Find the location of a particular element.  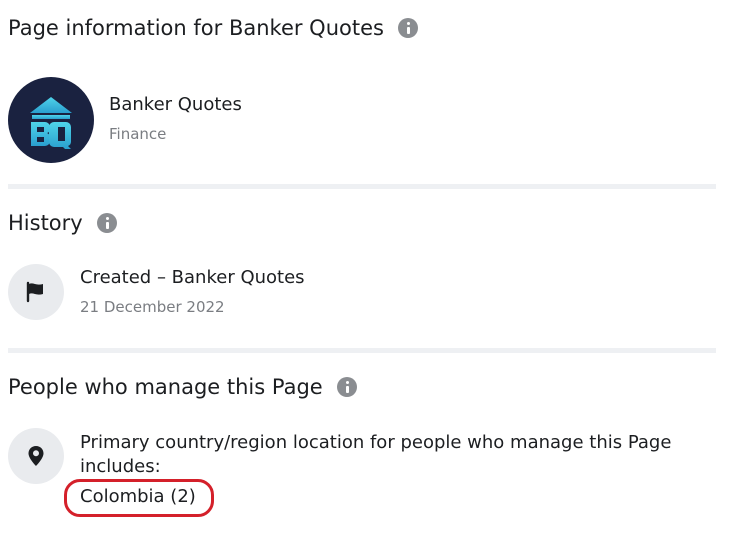

history-title: History is located at coordinates (45, 223).